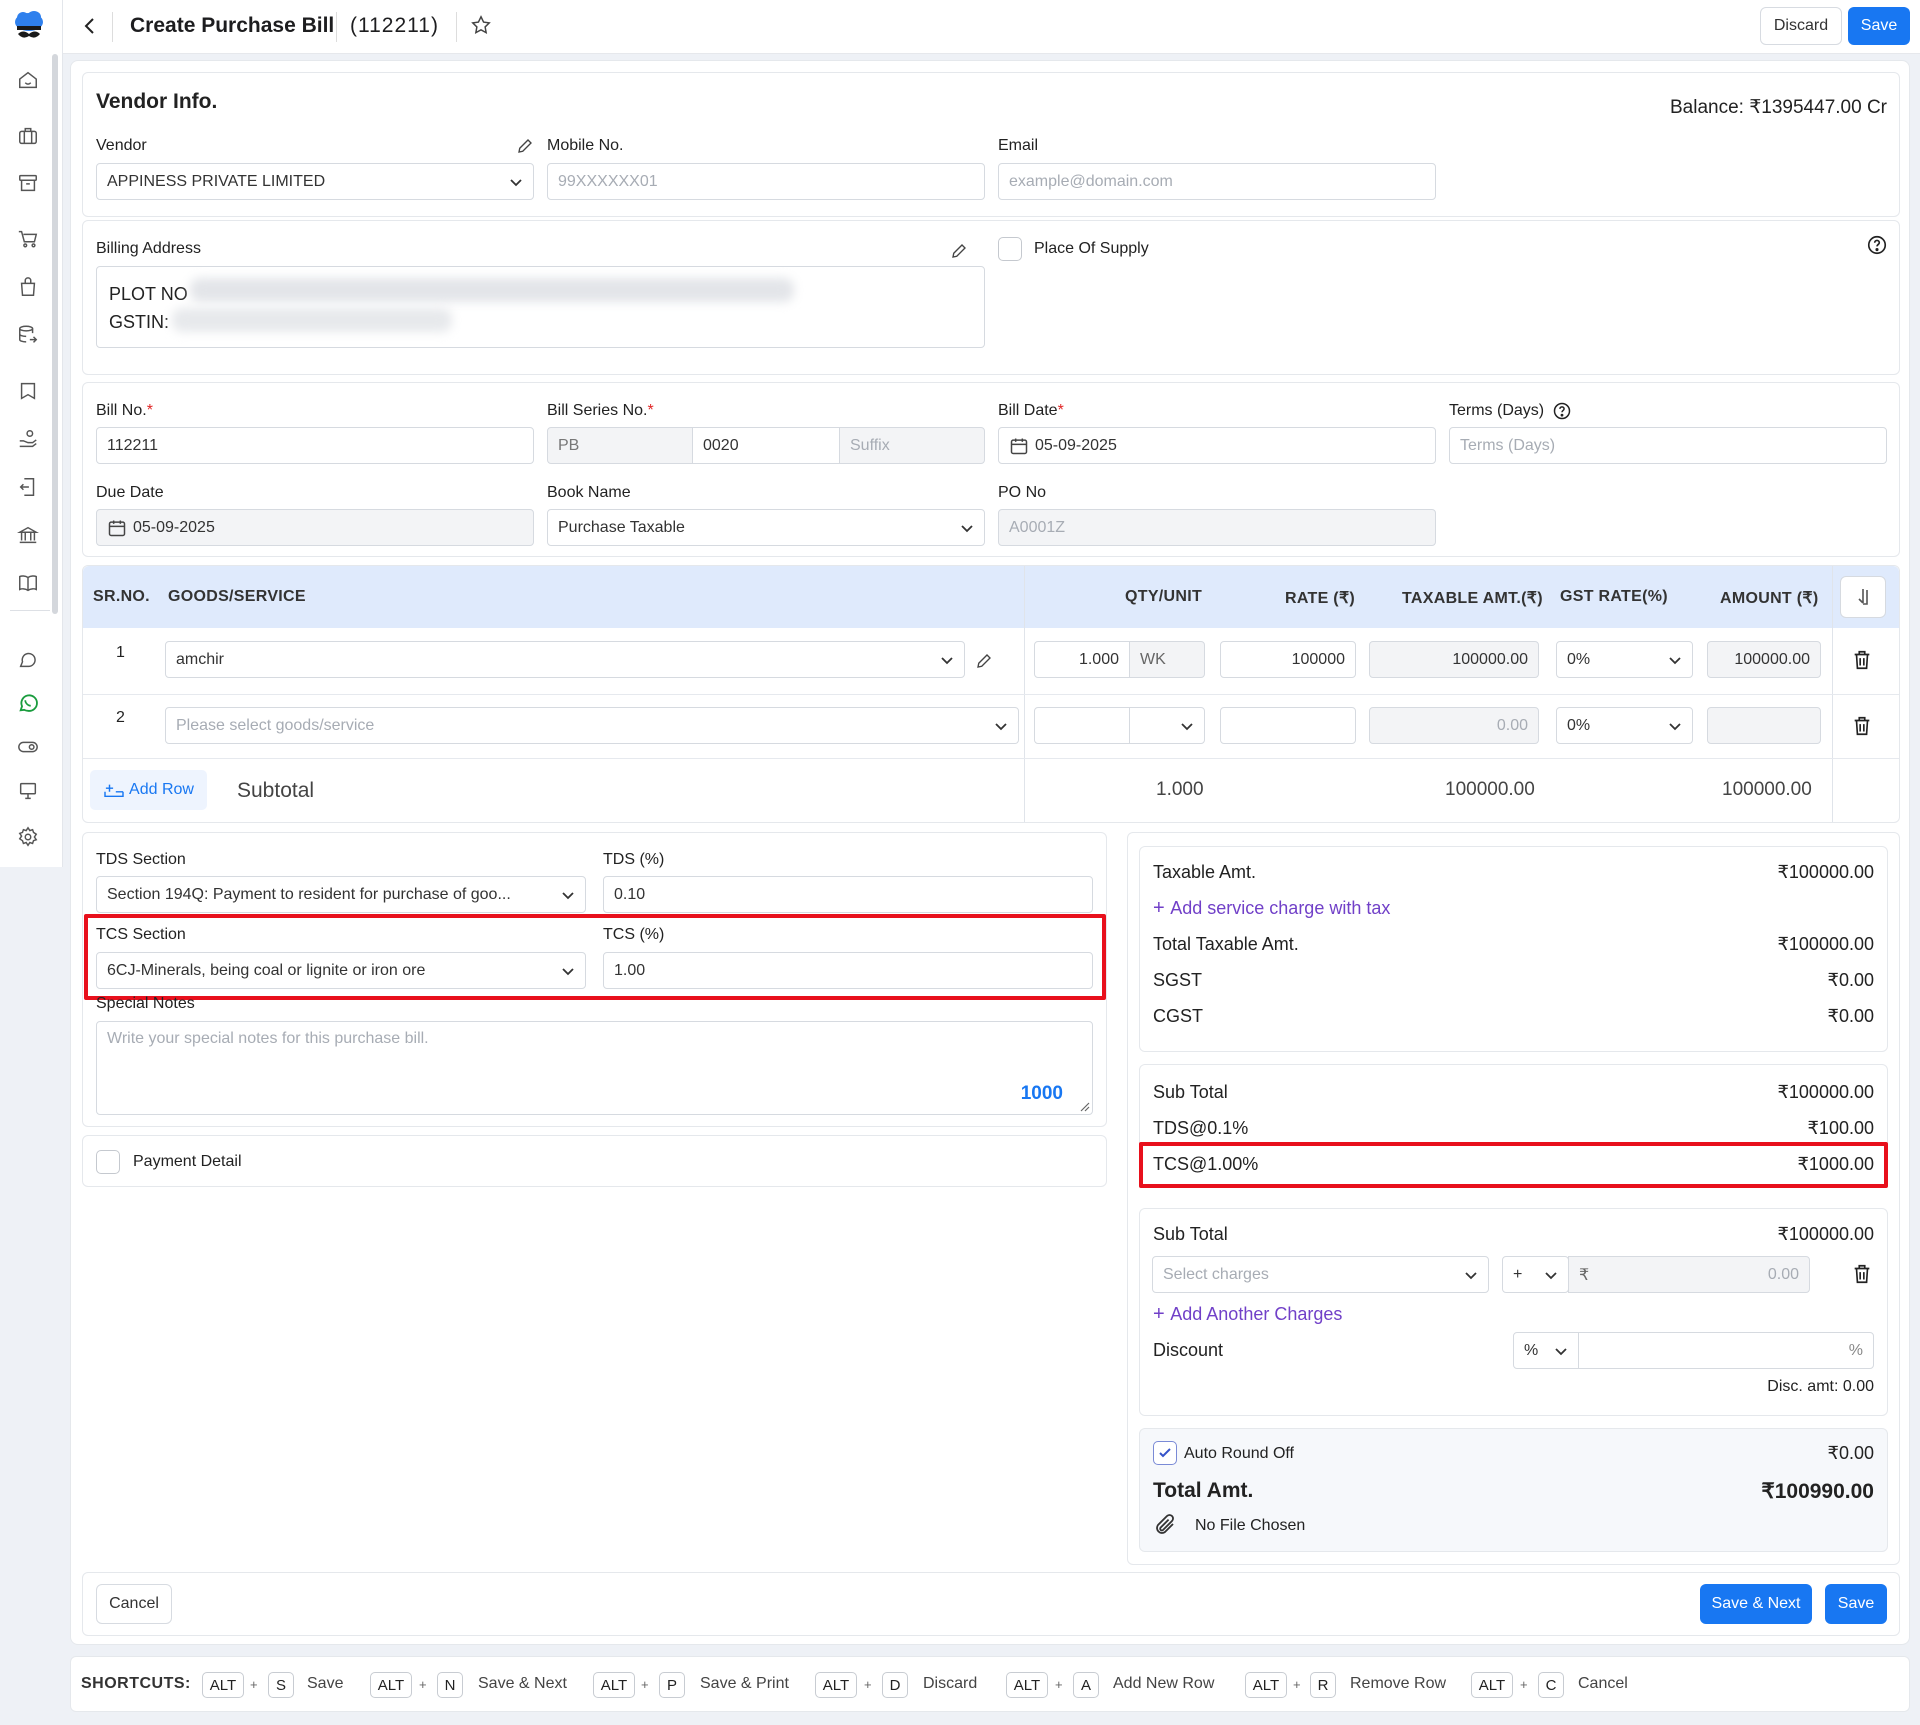 The width and height of the screenshot is (1920, 1725). What do you see at coordinates (55, 334) in the screenshot?
I see `sidebar-scrollbar` at bounding box center [55, 334].